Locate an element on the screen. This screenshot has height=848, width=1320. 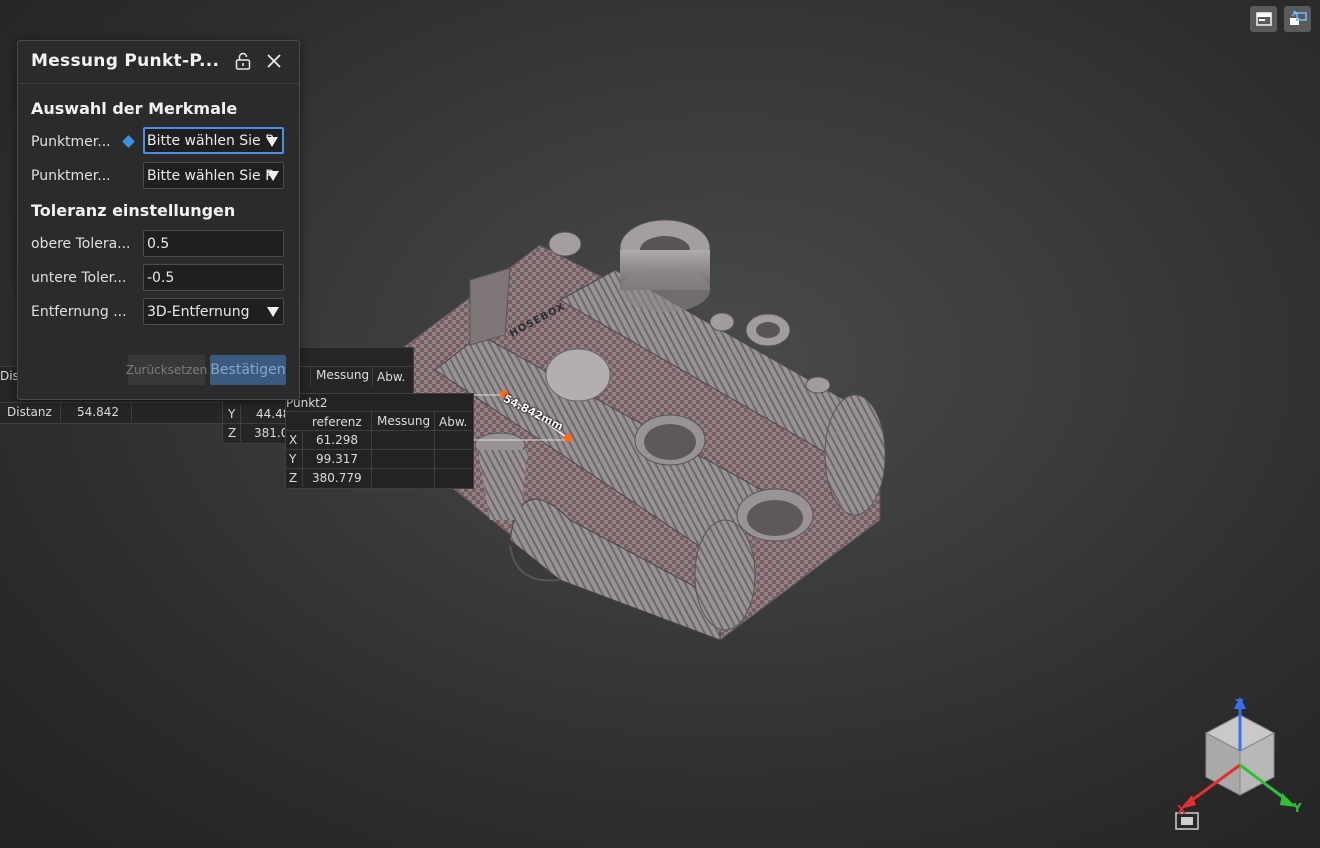
features-section-title: Auswahl der Merkmale is located at coordinates (134, 108).